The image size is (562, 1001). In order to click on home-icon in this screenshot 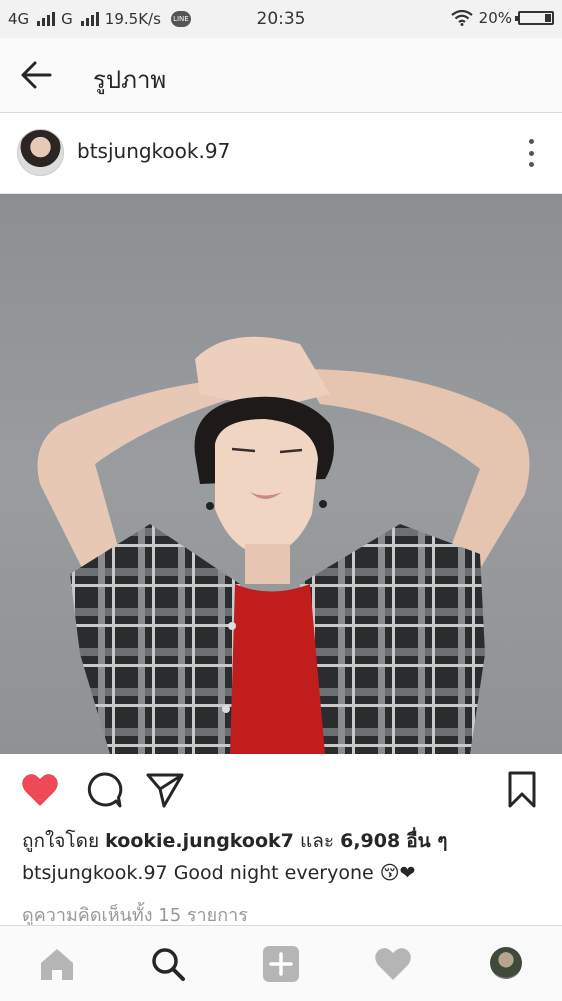, I will do `click(57, 964)`.